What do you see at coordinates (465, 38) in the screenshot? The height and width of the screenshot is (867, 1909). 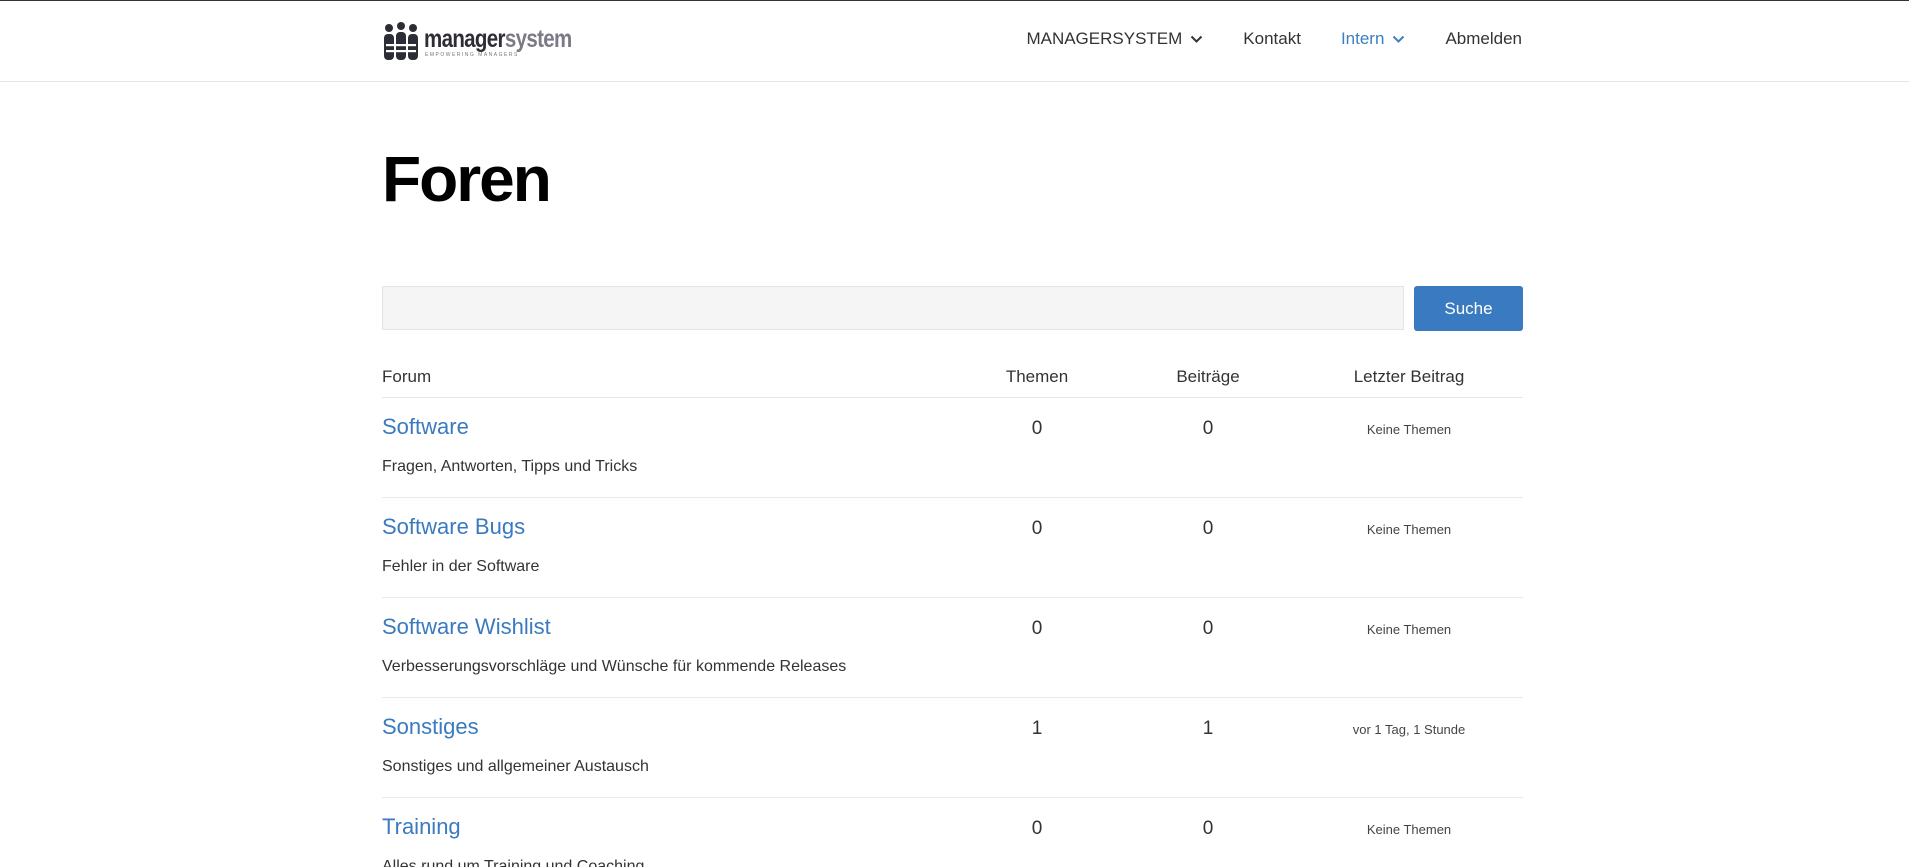 I see `logo-word-part1: manager` at bounding box center [465, 38].